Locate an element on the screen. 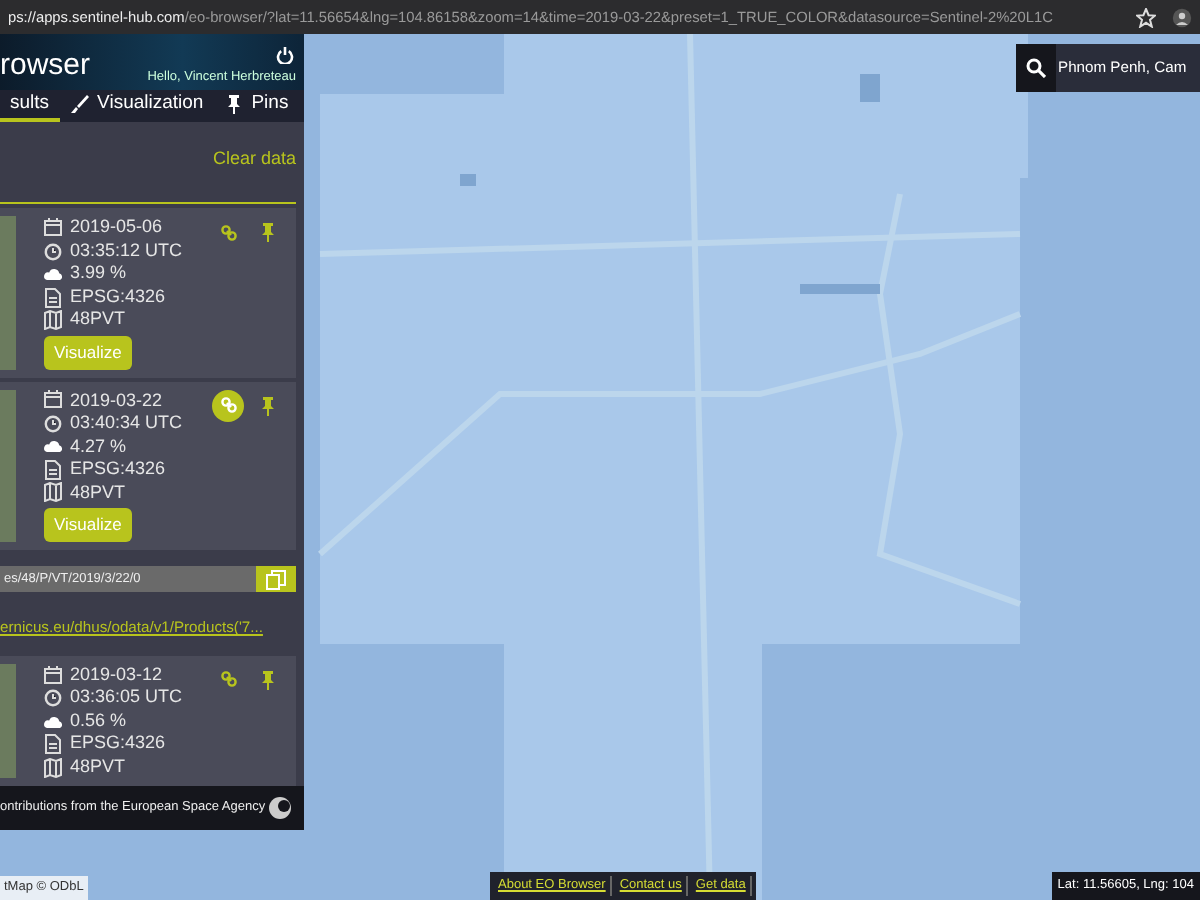 This screenshot has height=900, width=1200. search-icon is located at coordinates (1036, 68).